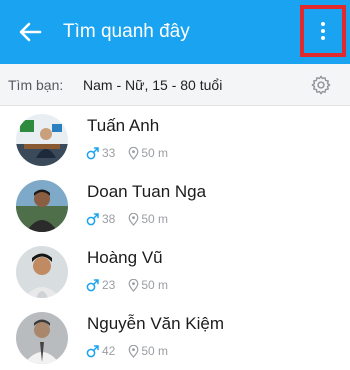  What do you see at coordinates (126, 31) in the screenshot?
I see `page-title: Tìm quanh đây` at bounding box center [126, 31].